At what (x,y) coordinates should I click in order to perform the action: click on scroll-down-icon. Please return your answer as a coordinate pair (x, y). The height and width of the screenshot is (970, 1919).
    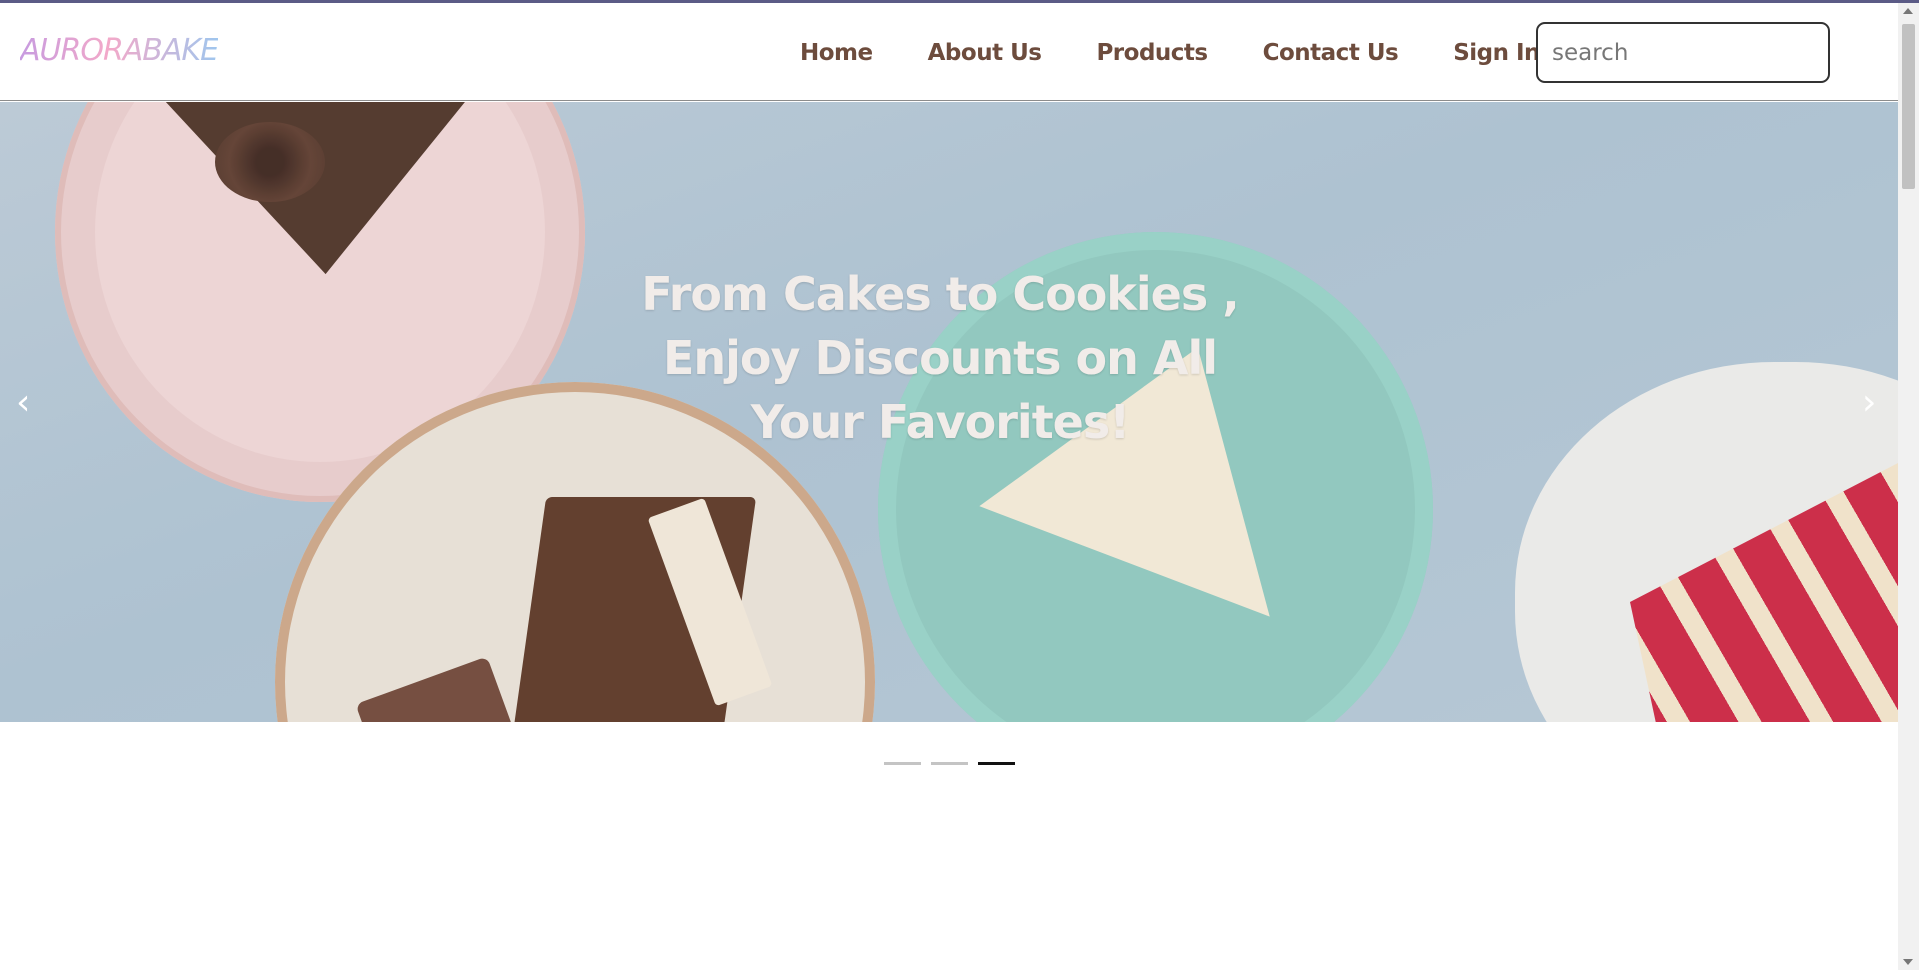
    Looking at the image, I should click on (1908, 962).